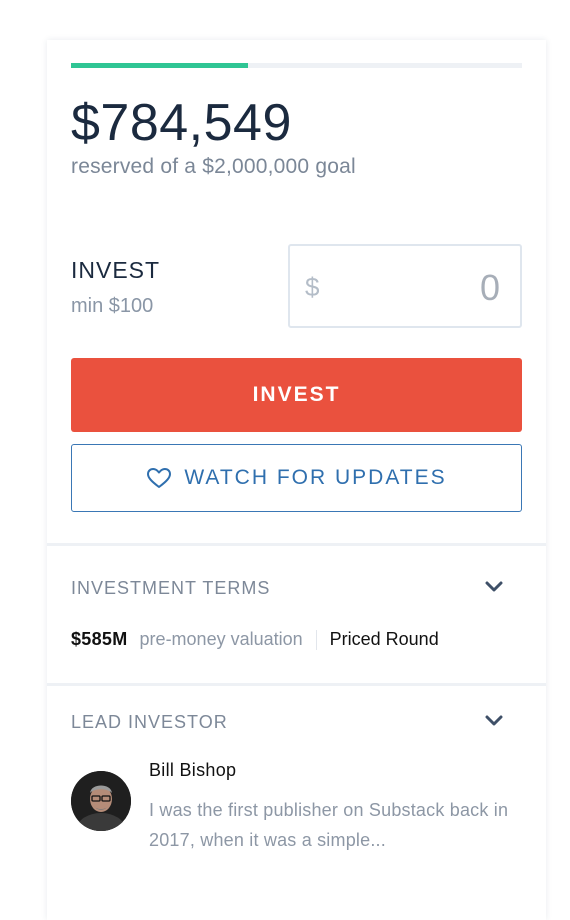 The image size is (570, 920). I want to click on invest-label: INVEST, so click(116, 270).